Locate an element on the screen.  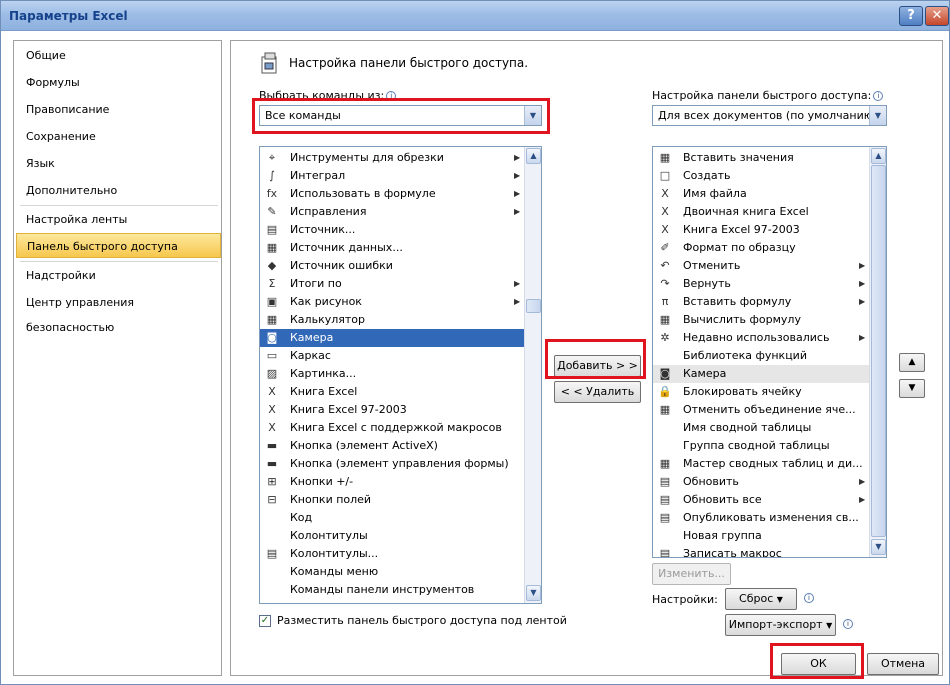
list-item-label: Кнопка (элемент управления формы) is located at coordinates (399, 463).